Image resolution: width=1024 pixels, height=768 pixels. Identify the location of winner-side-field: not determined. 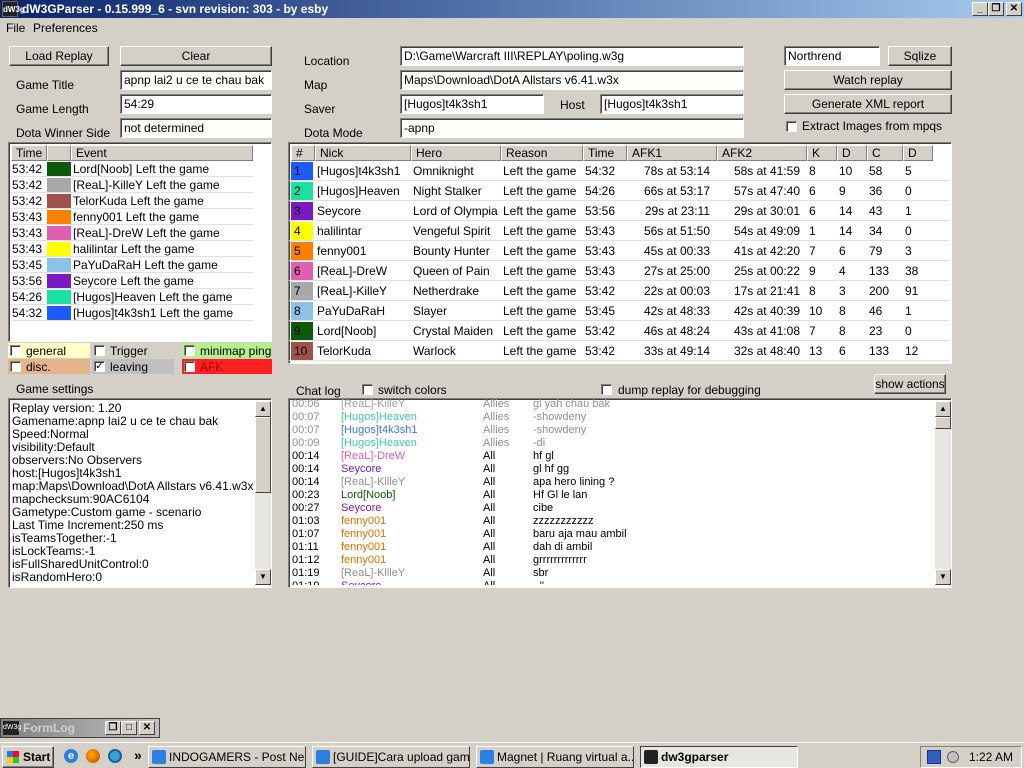
(196, 128).